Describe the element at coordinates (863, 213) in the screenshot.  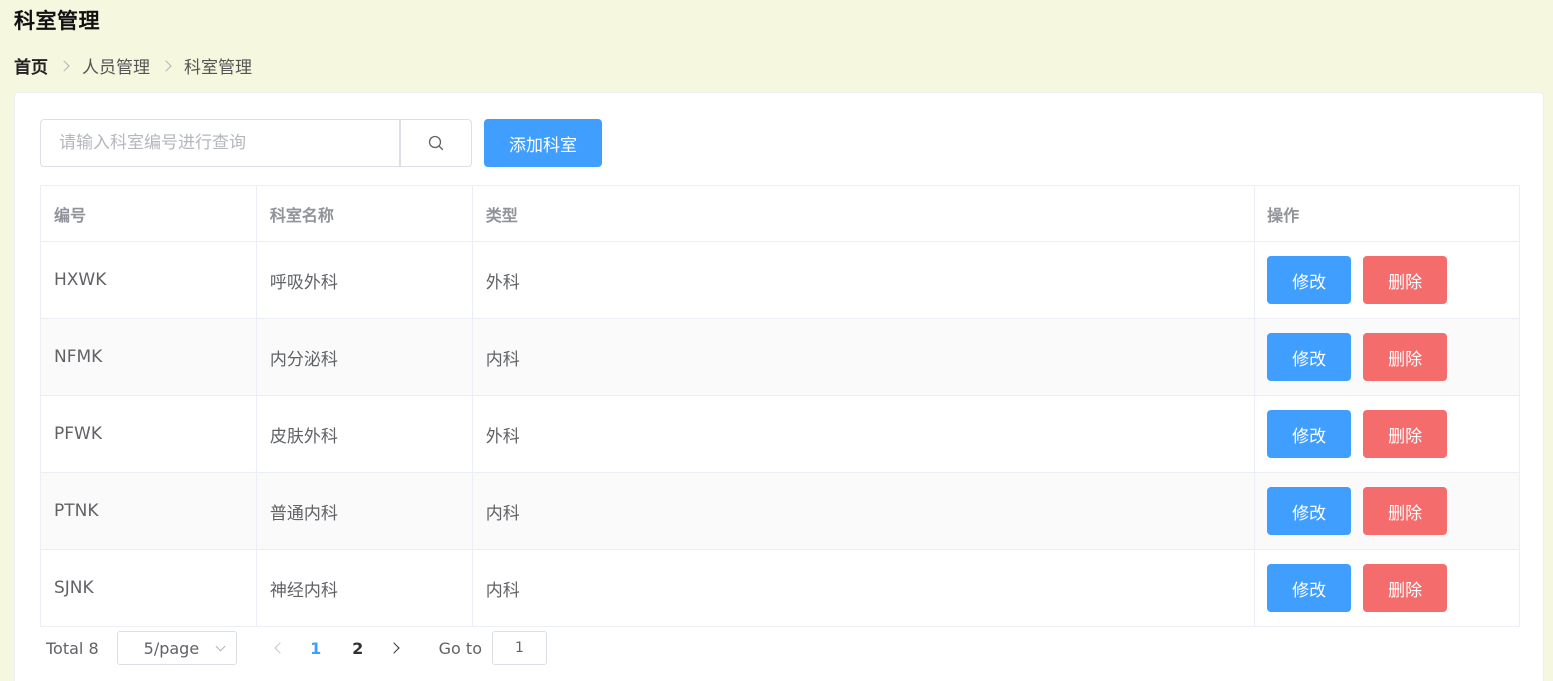
I see `header-type: 类型` at that location.